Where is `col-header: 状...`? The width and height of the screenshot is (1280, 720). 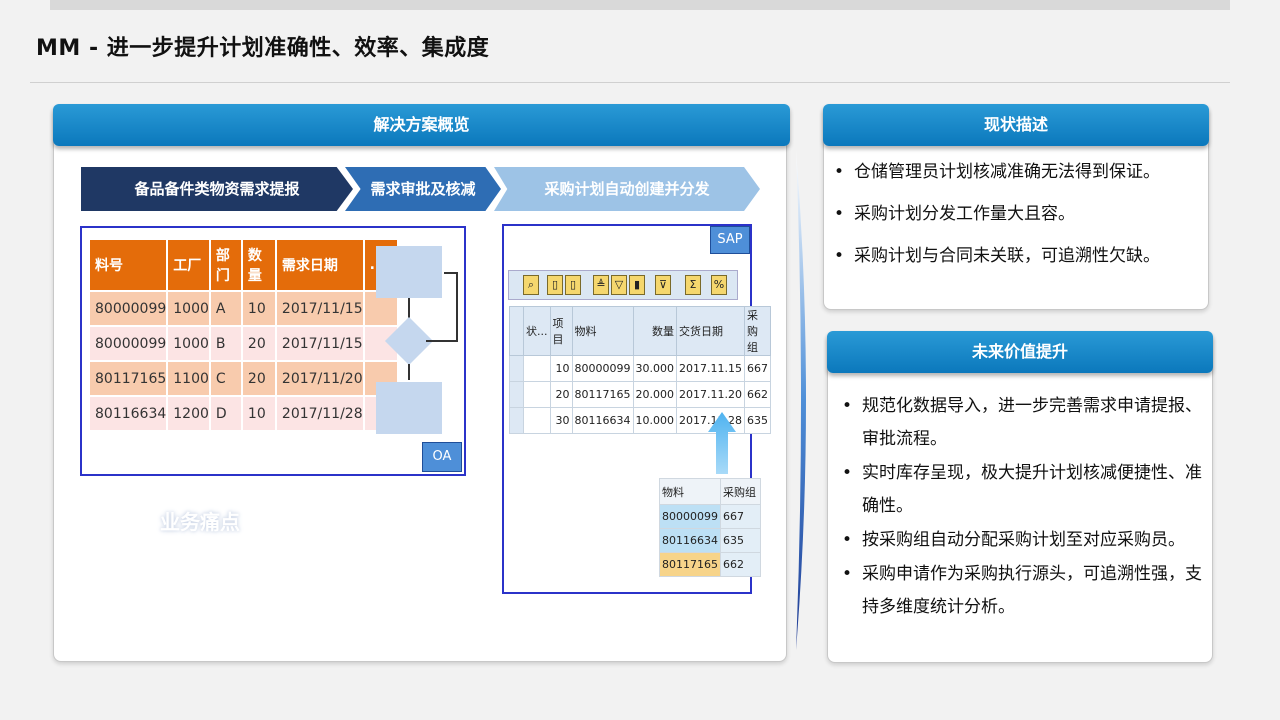
col-header: 状... is located at coordinates (537, 331).